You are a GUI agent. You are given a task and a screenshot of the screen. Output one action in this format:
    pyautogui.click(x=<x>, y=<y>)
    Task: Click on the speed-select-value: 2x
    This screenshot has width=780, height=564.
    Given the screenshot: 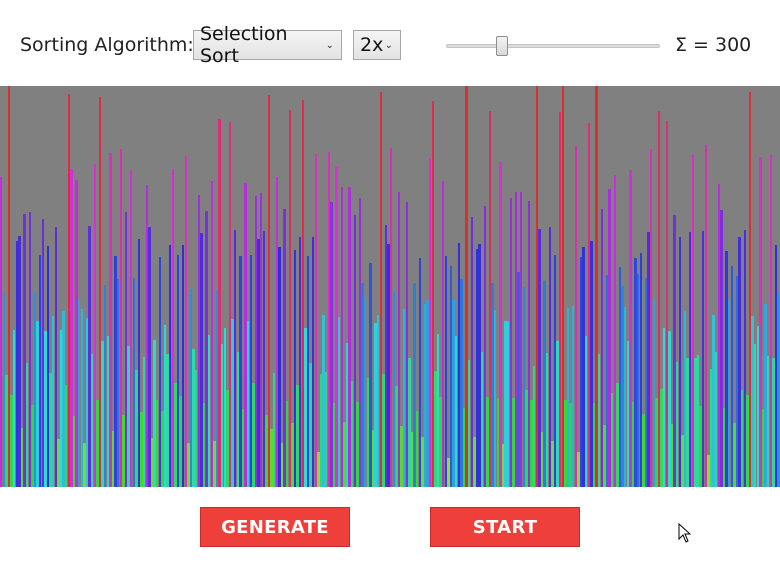 What is the action you would take?
    pyautogui.click(x=372, y=45)
    